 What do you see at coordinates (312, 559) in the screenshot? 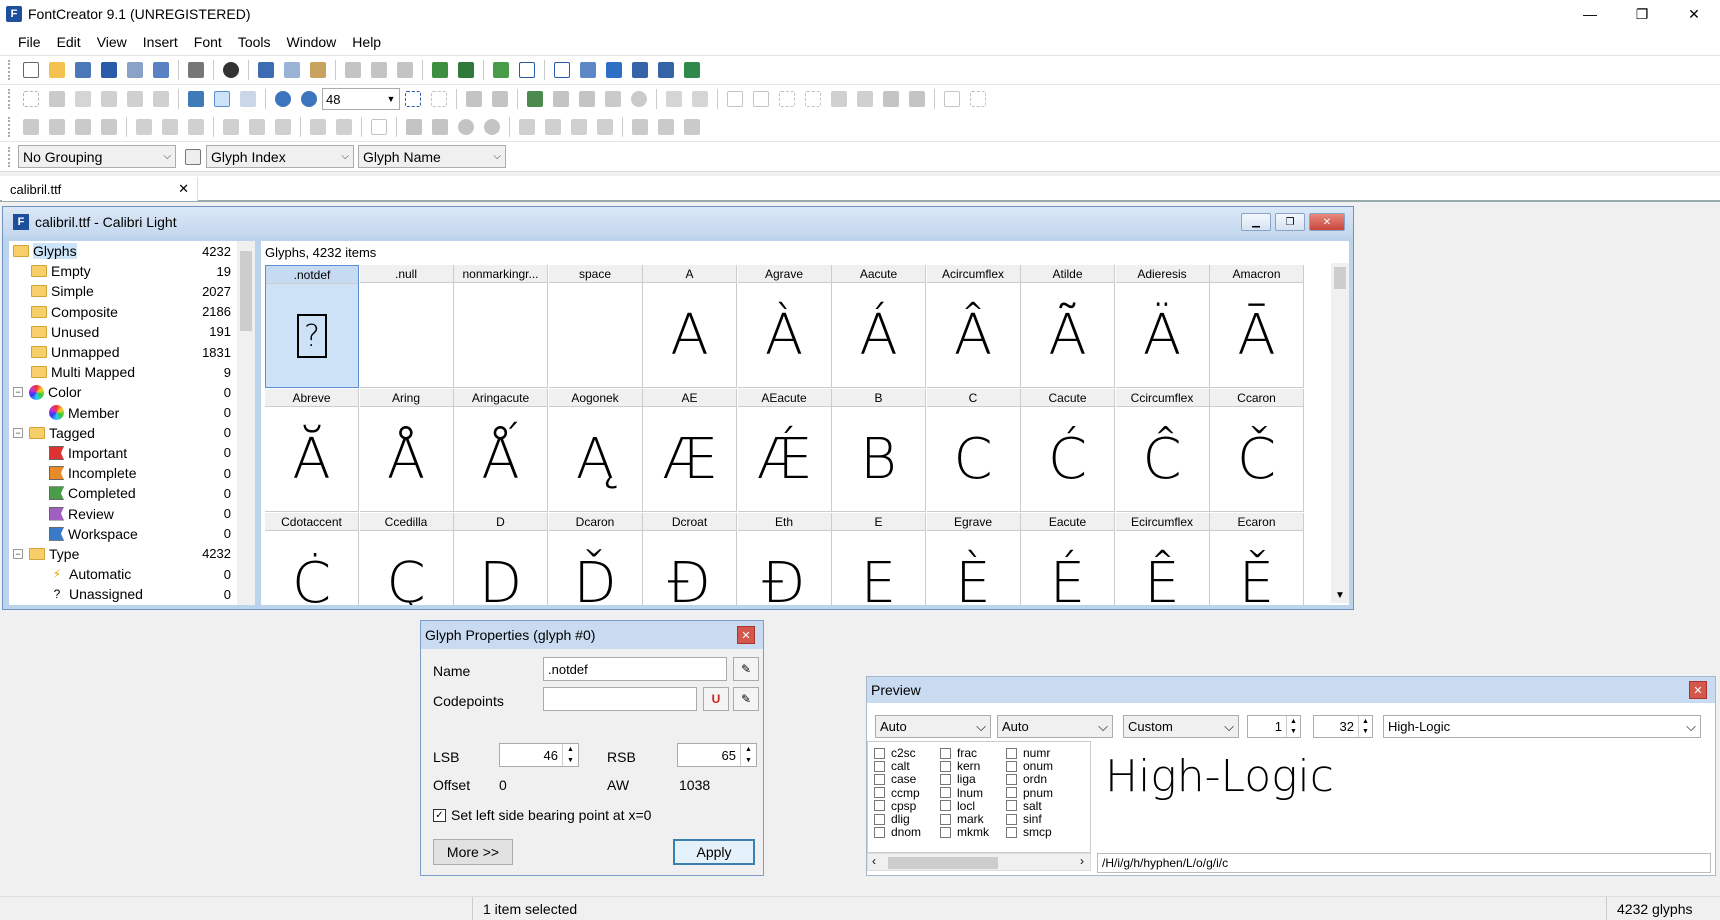
I see `glyph-cell: Cdotaccent Ċ` at bounding box center [312, 559].